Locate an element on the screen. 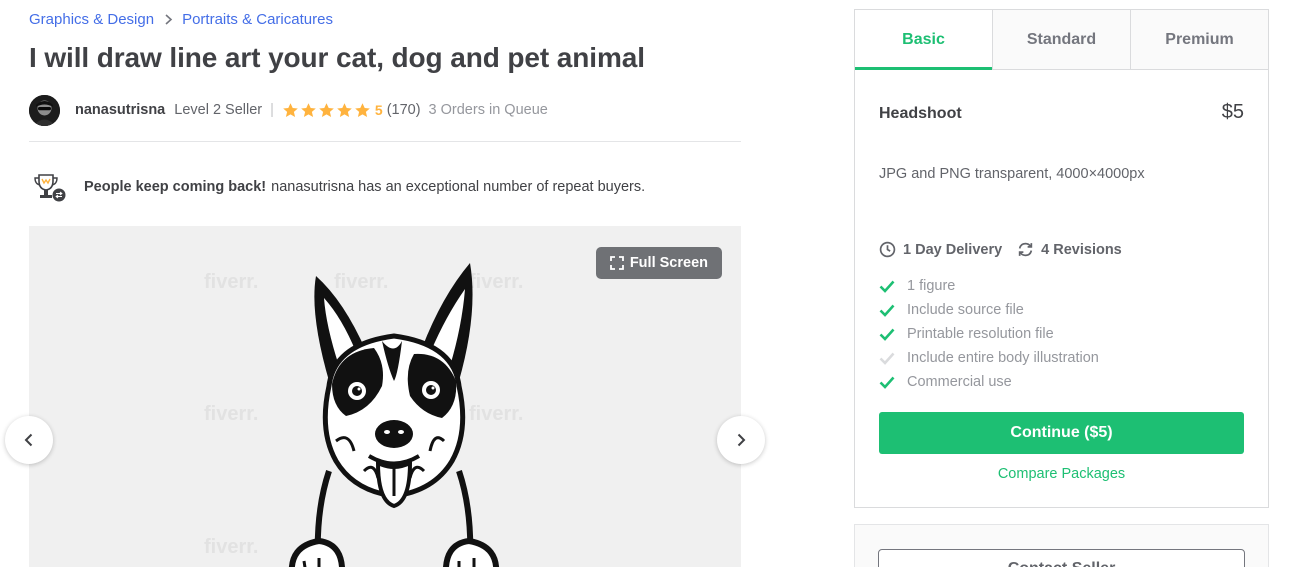 The height and width of the screenshot is (567, 1305). gallery-prev-button is located at coordinates (29, 440).